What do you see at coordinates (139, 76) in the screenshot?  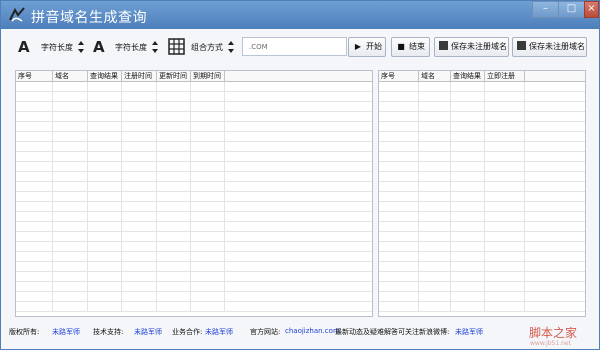 I see `col-registered-header: 注册时间` at bounding box center [139, 76].